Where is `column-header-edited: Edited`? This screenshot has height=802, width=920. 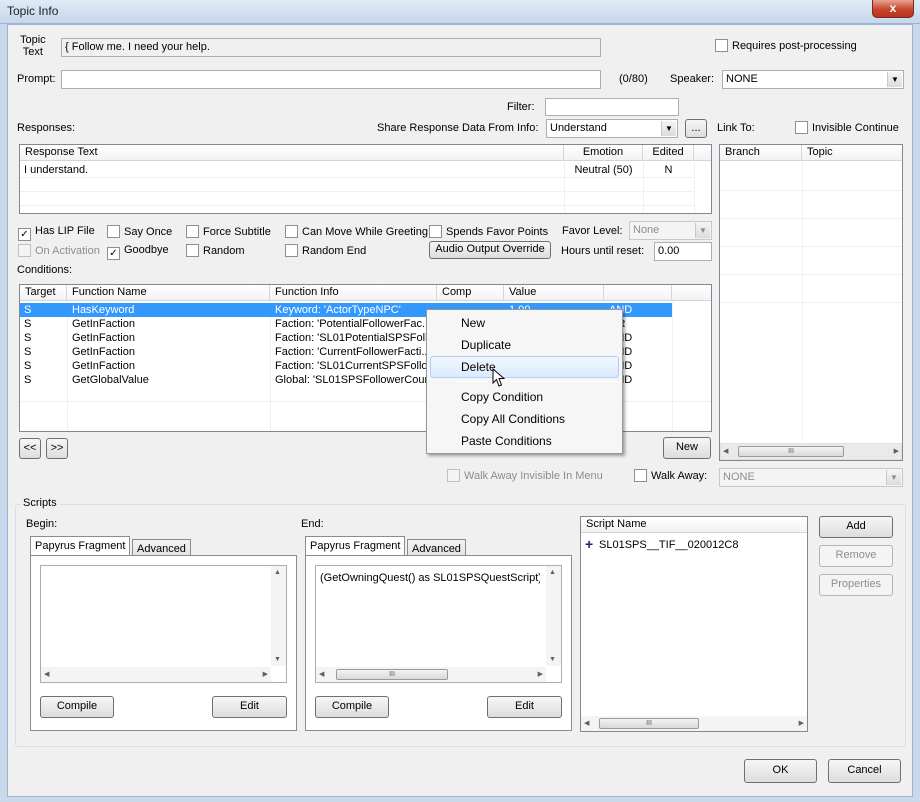
column-header-edited: Edited is located at coordinates (668, 153).